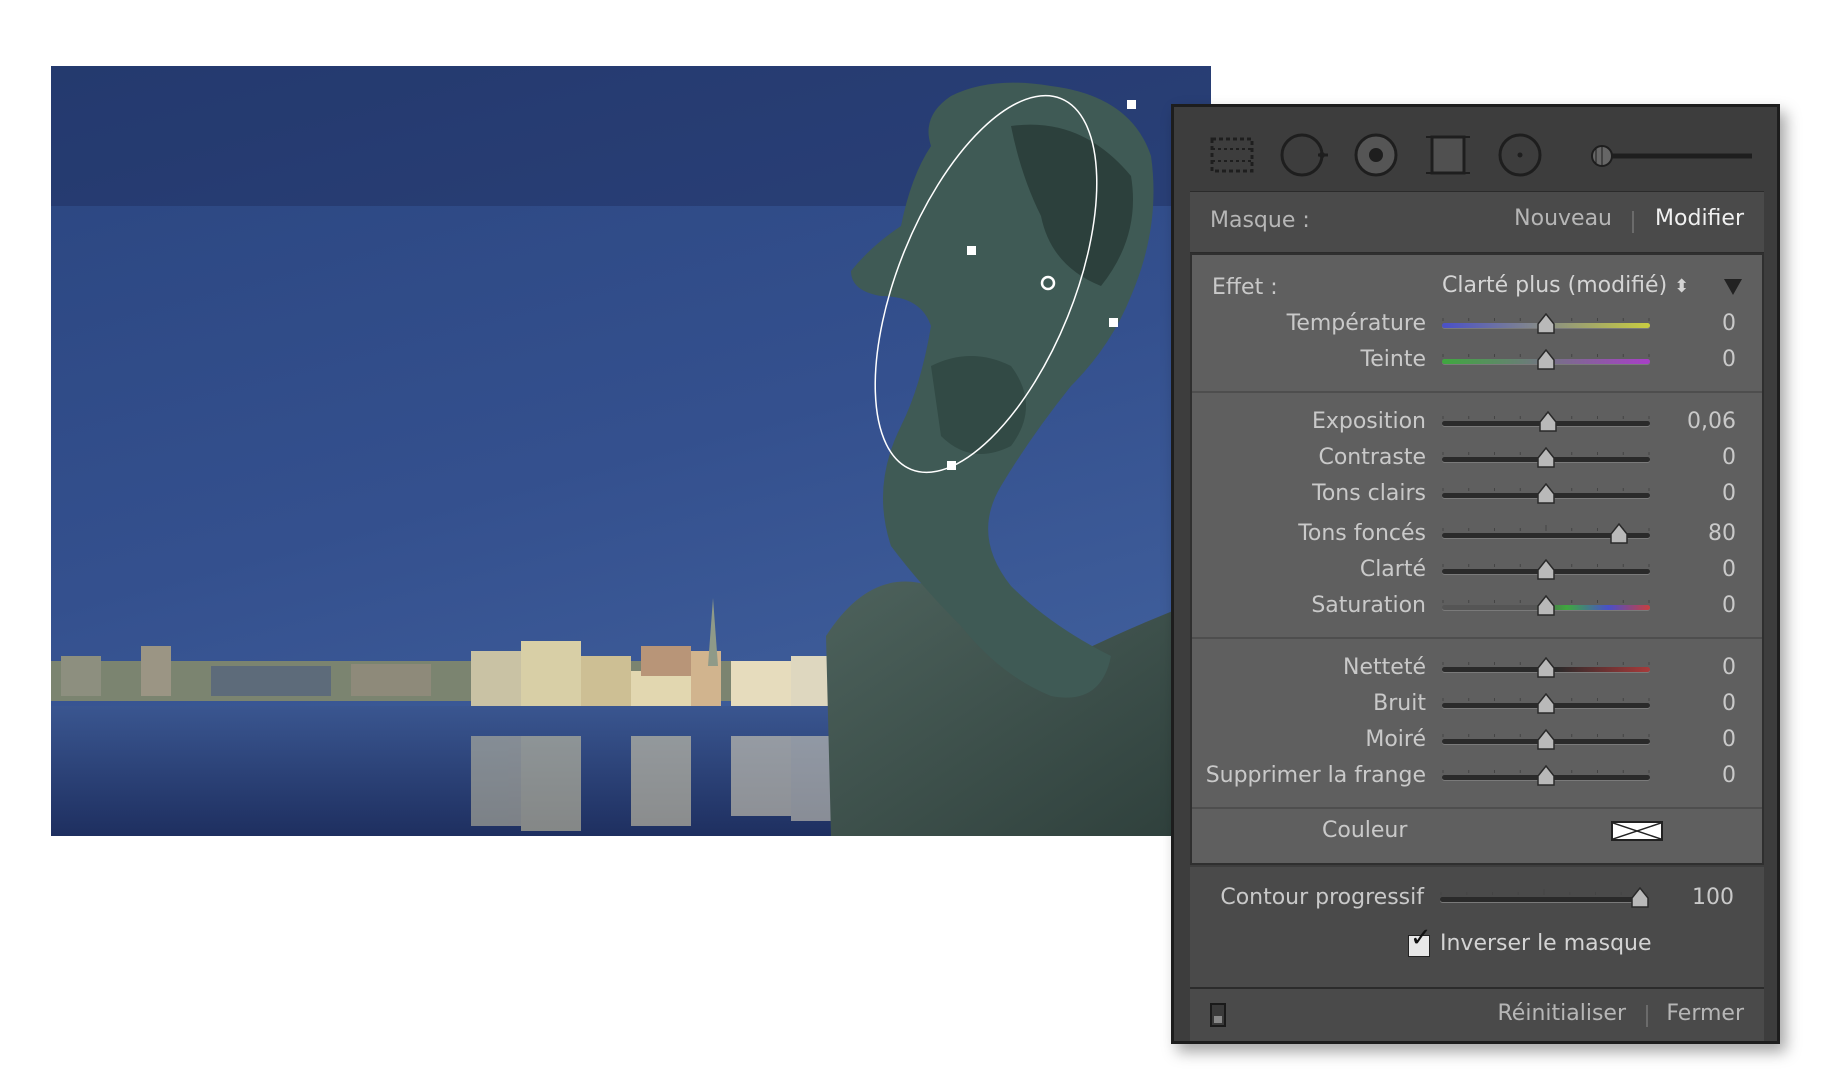  I want to click on effect-preset-dropdown: Clarté plus (modifié) ⬍, so click(1565, 285).